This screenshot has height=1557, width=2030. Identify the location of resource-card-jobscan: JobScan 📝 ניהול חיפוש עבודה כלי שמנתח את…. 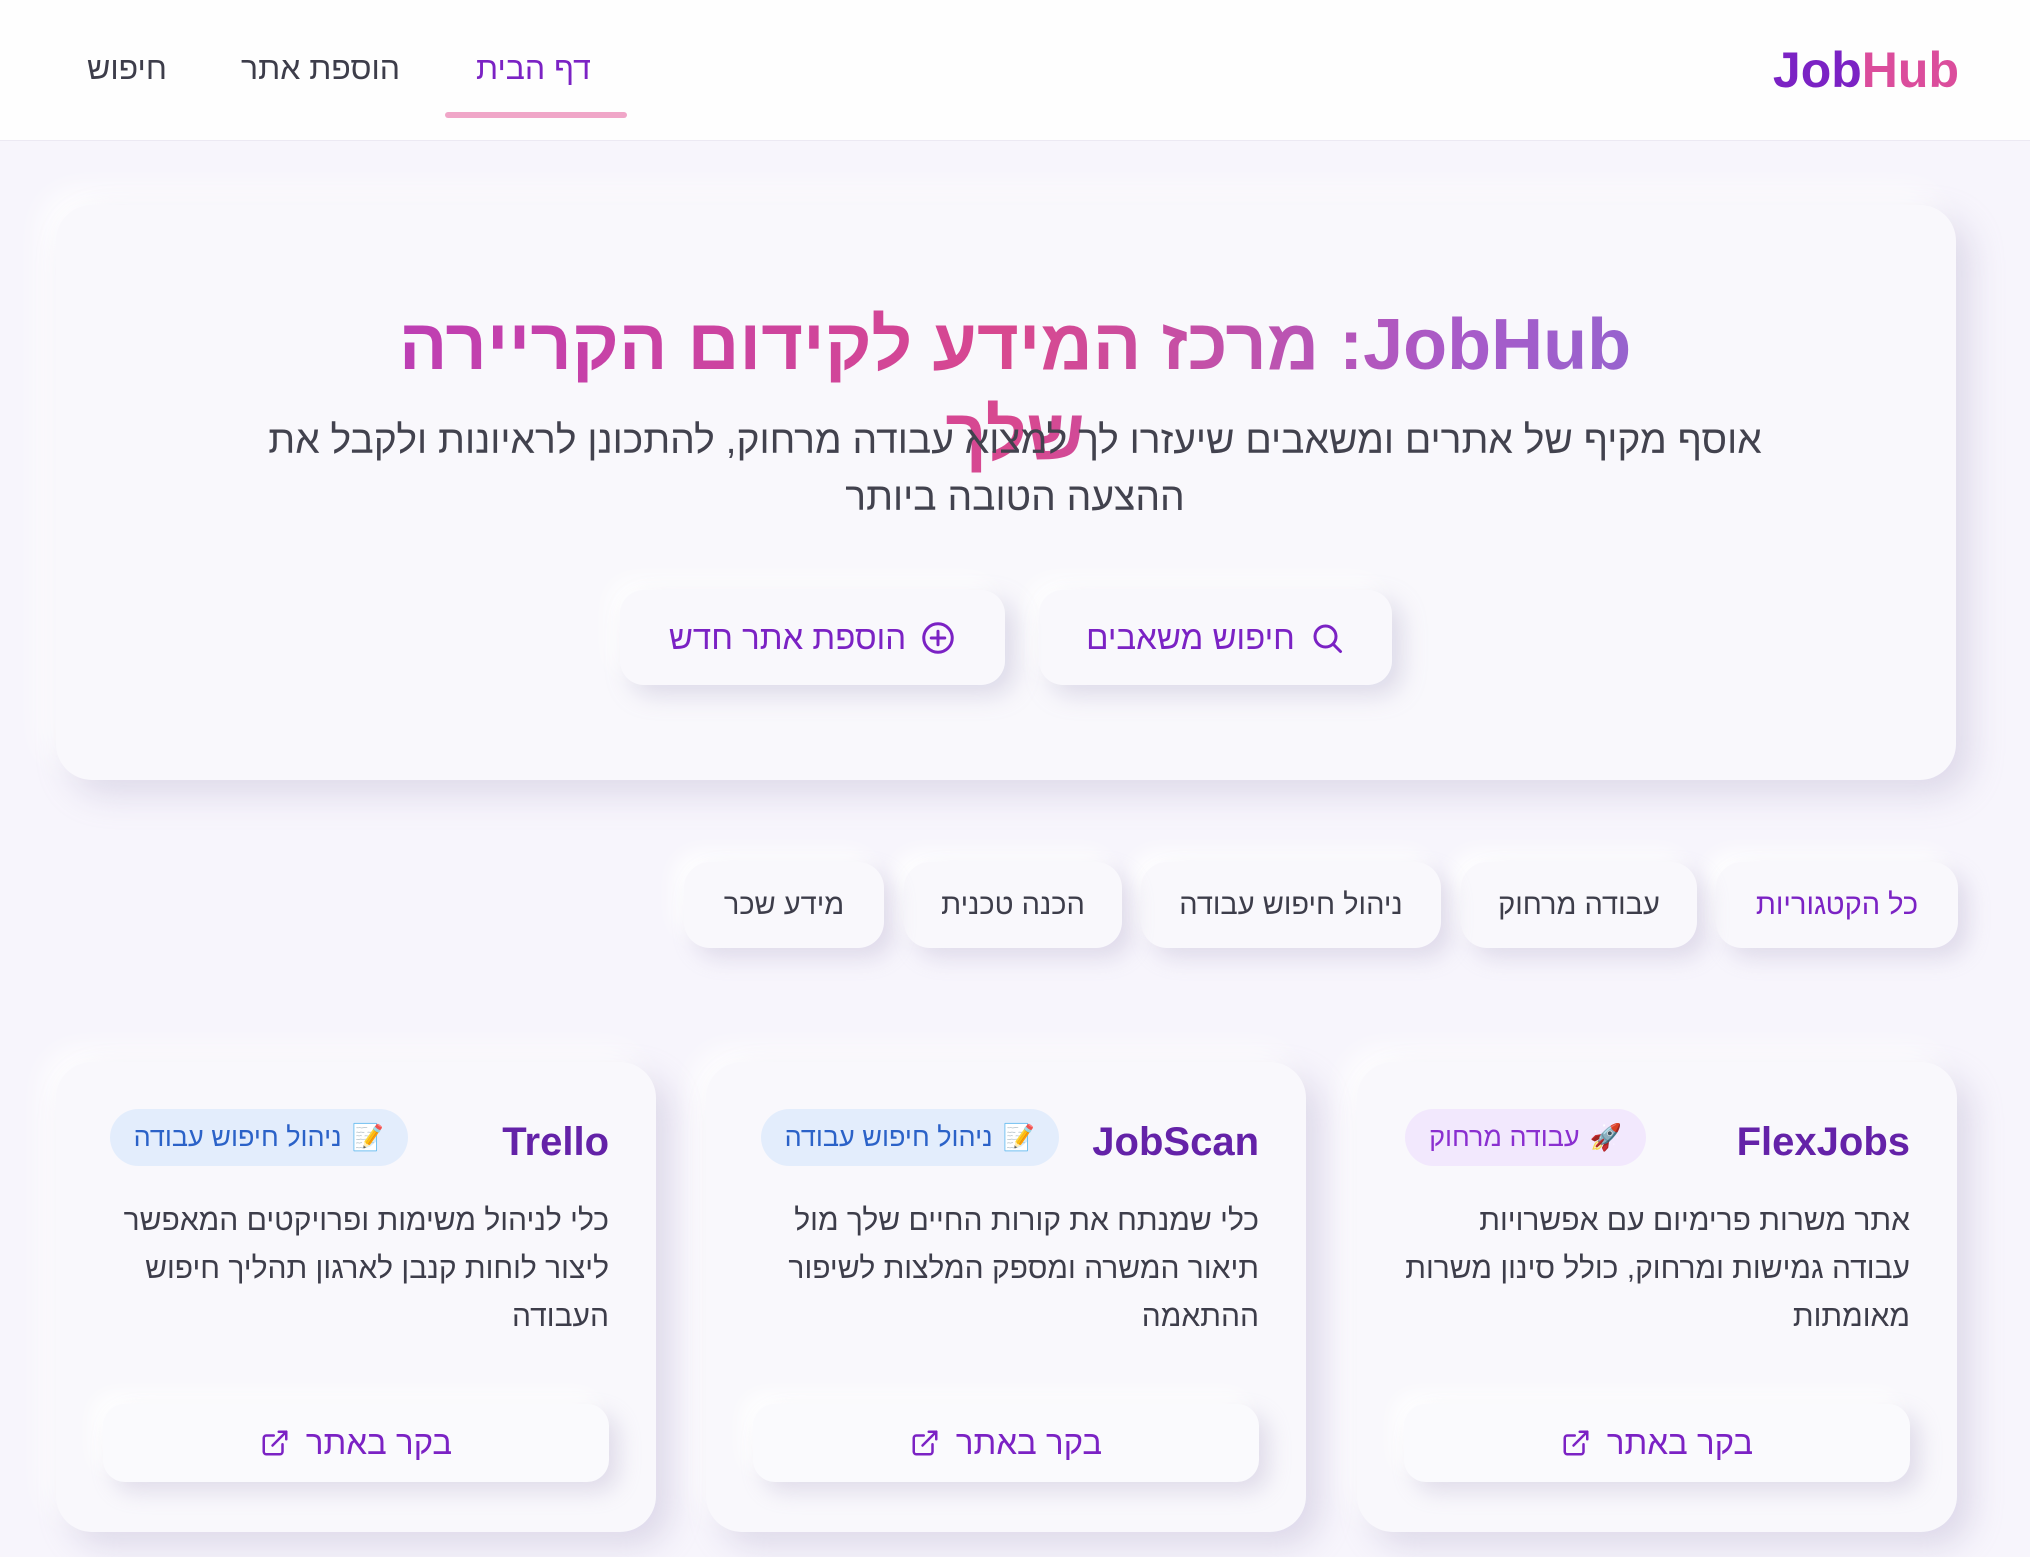
(1006, 1297).